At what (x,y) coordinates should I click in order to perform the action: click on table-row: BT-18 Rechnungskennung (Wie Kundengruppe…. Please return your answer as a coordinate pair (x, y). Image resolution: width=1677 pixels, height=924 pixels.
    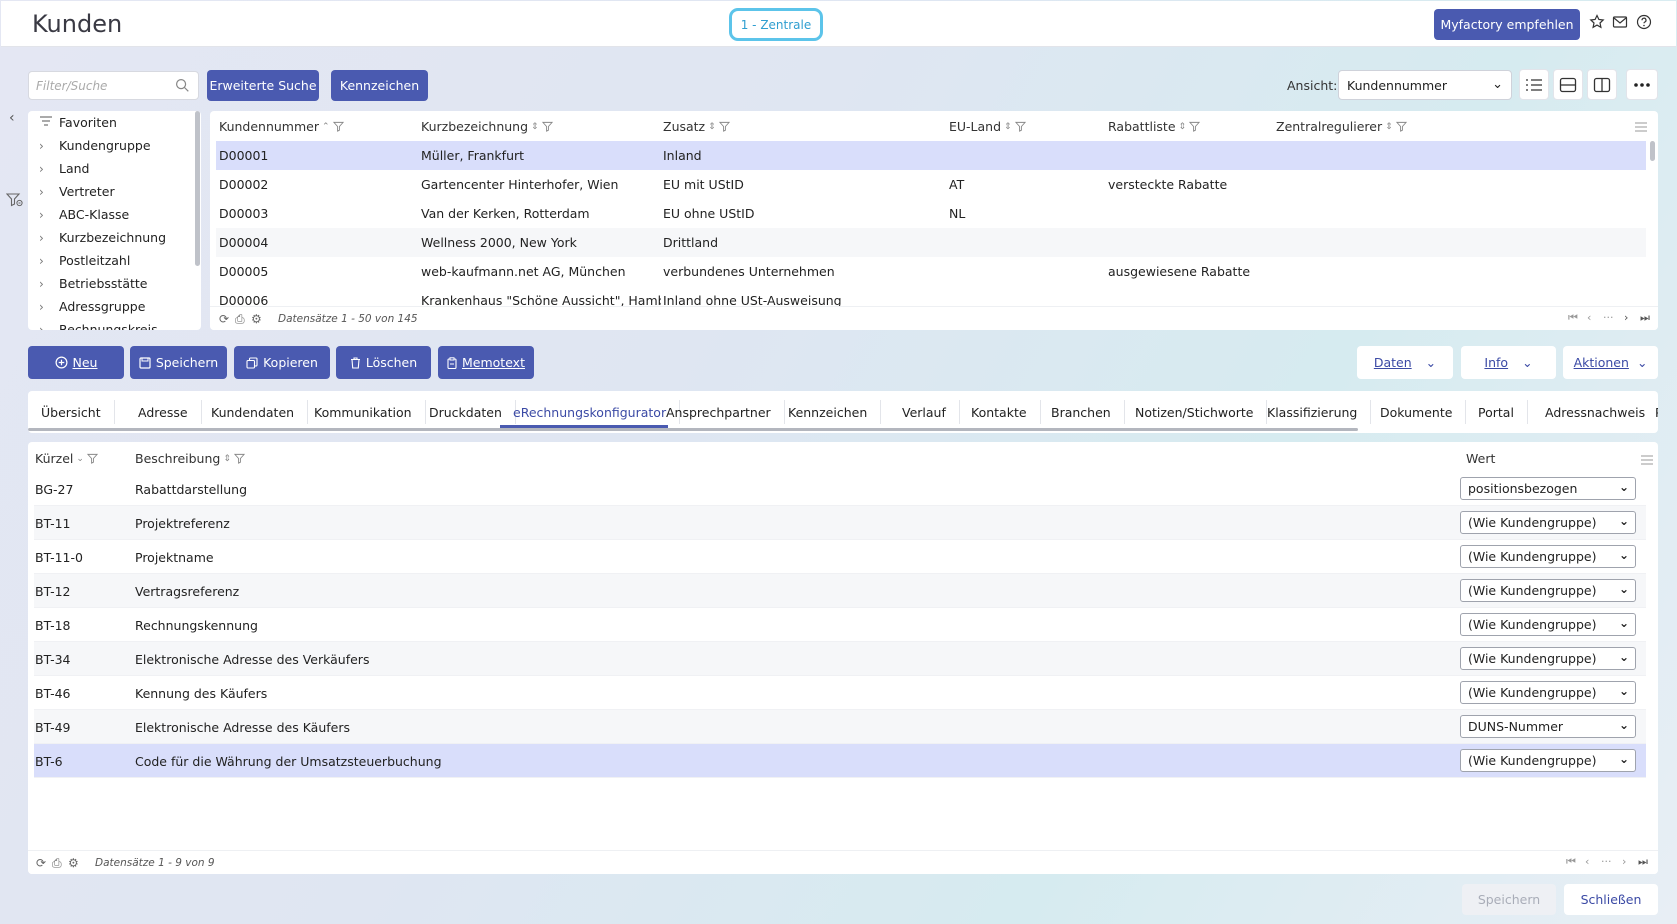
    Looking at the image, I should click on (840, 625).